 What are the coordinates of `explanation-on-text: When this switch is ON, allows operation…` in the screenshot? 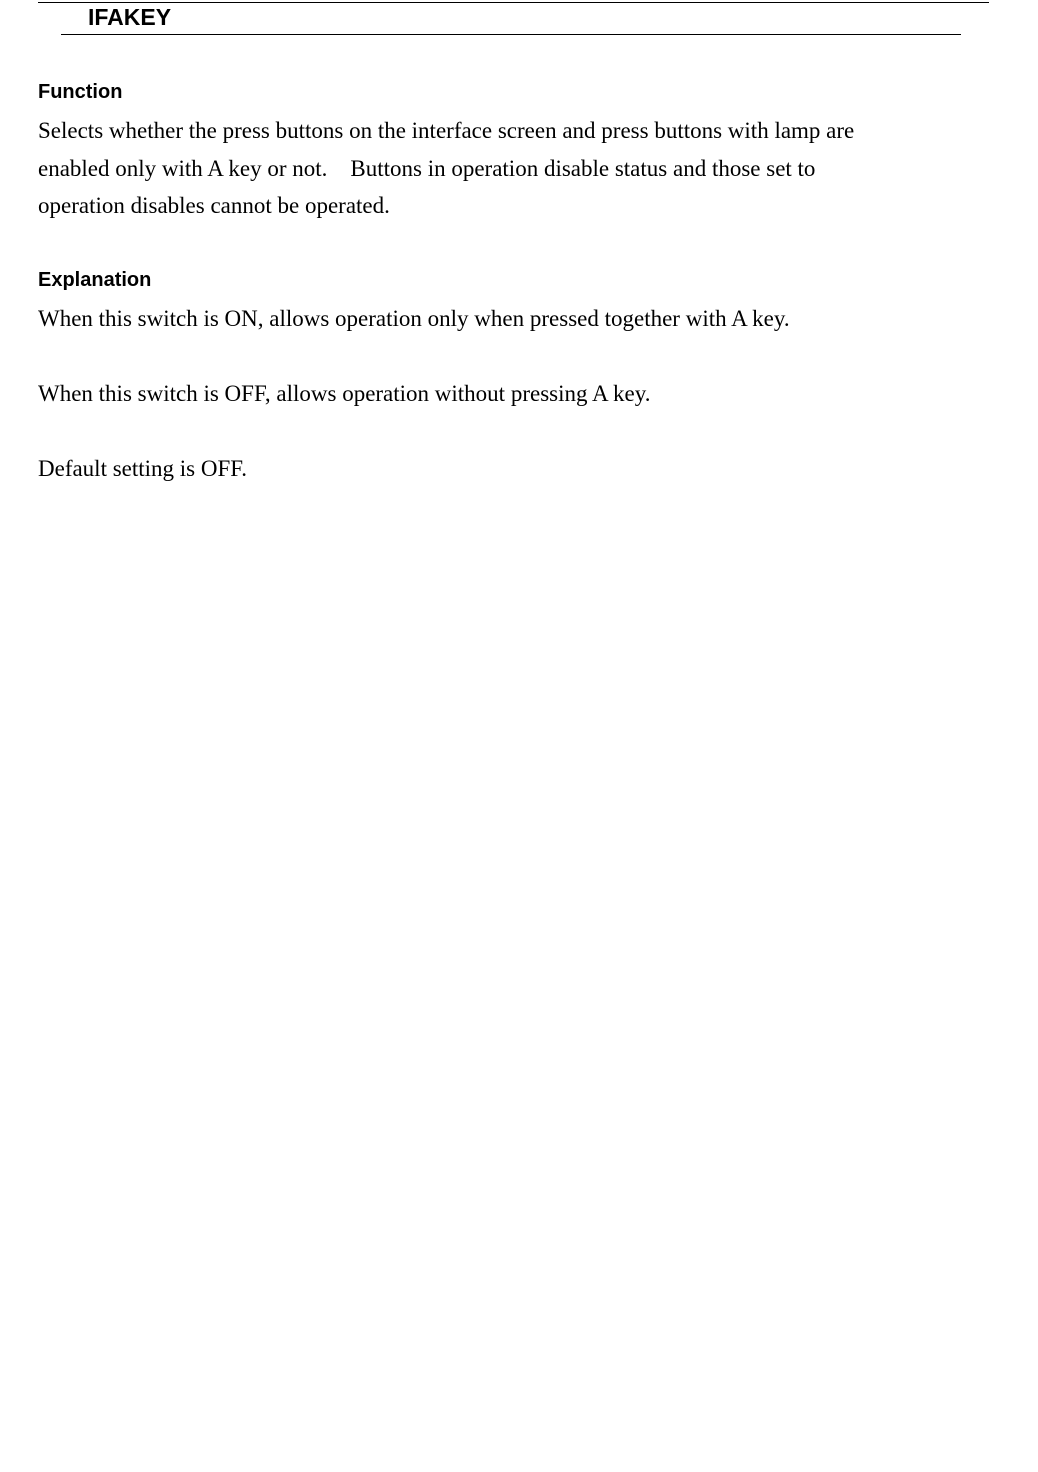 It's located at (414, 318).